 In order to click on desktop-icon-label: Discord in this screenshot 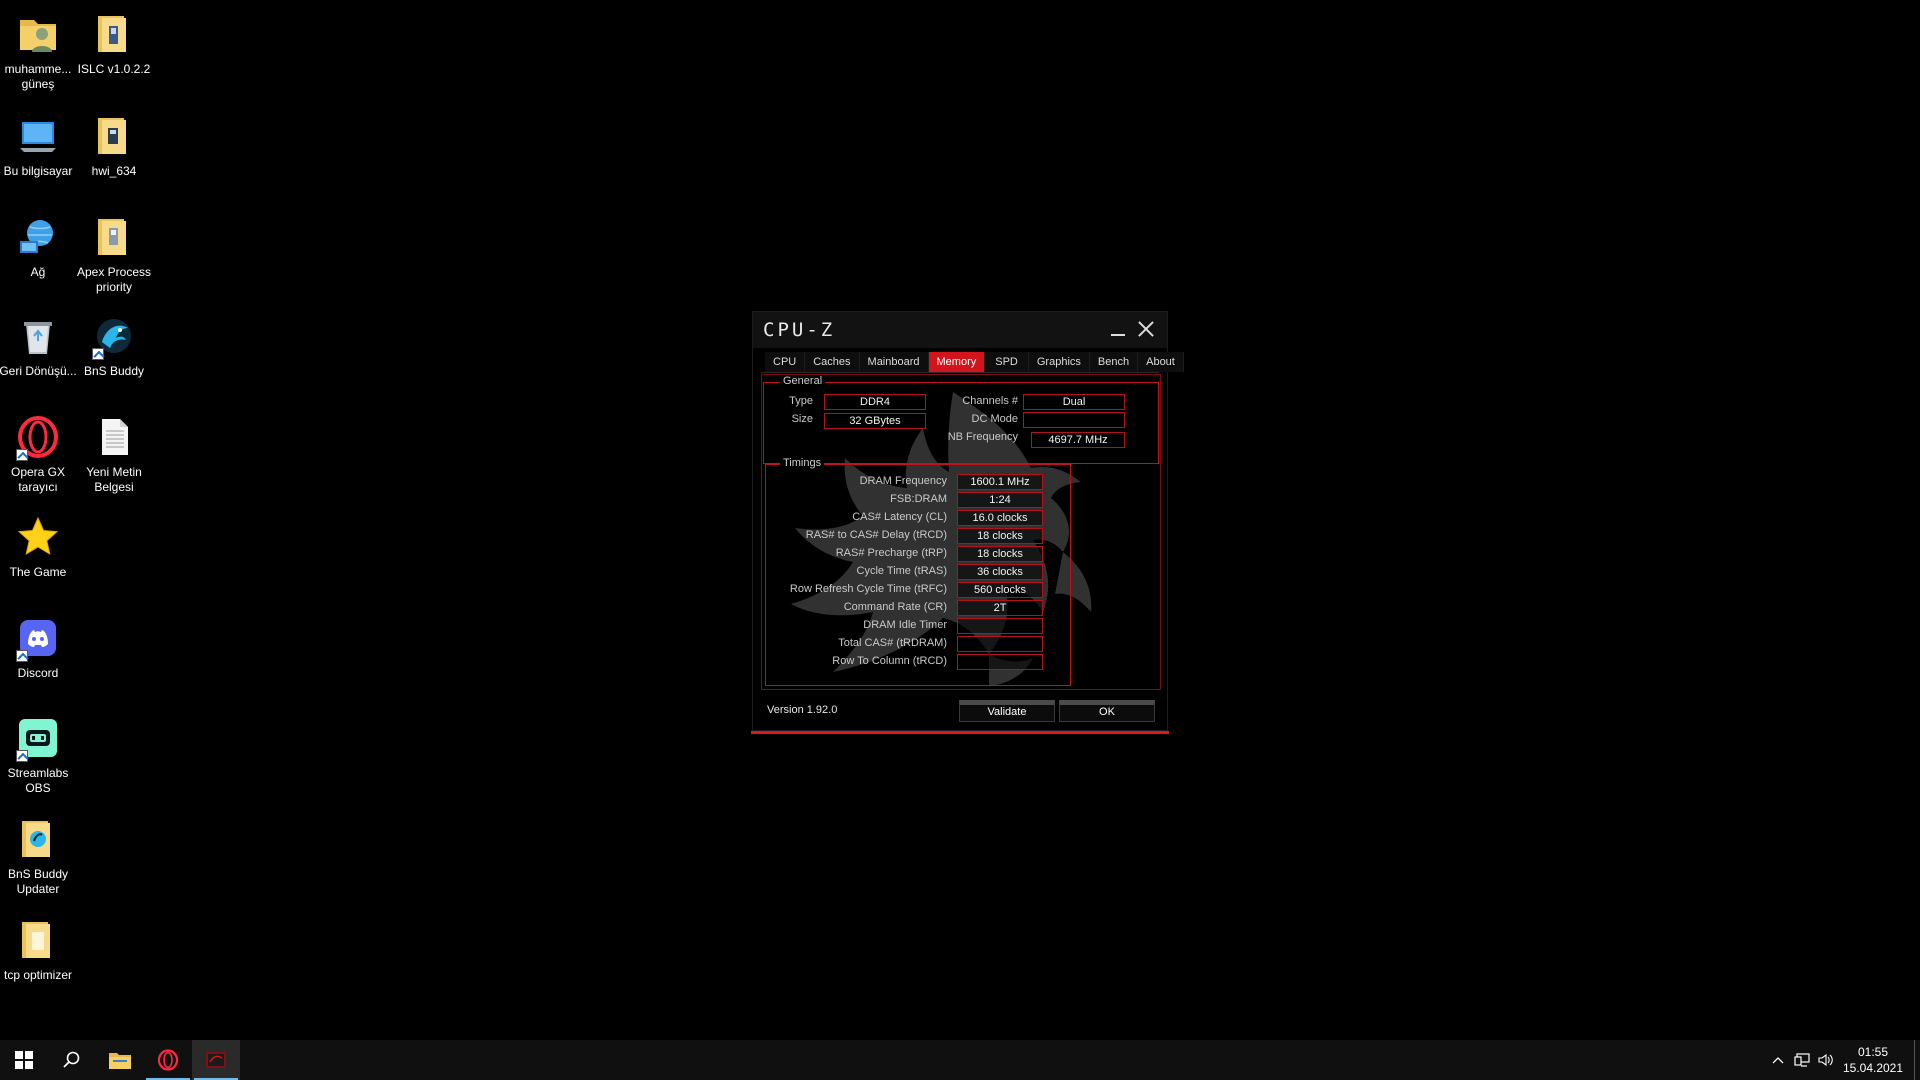, I will do `click(38, 673)`.